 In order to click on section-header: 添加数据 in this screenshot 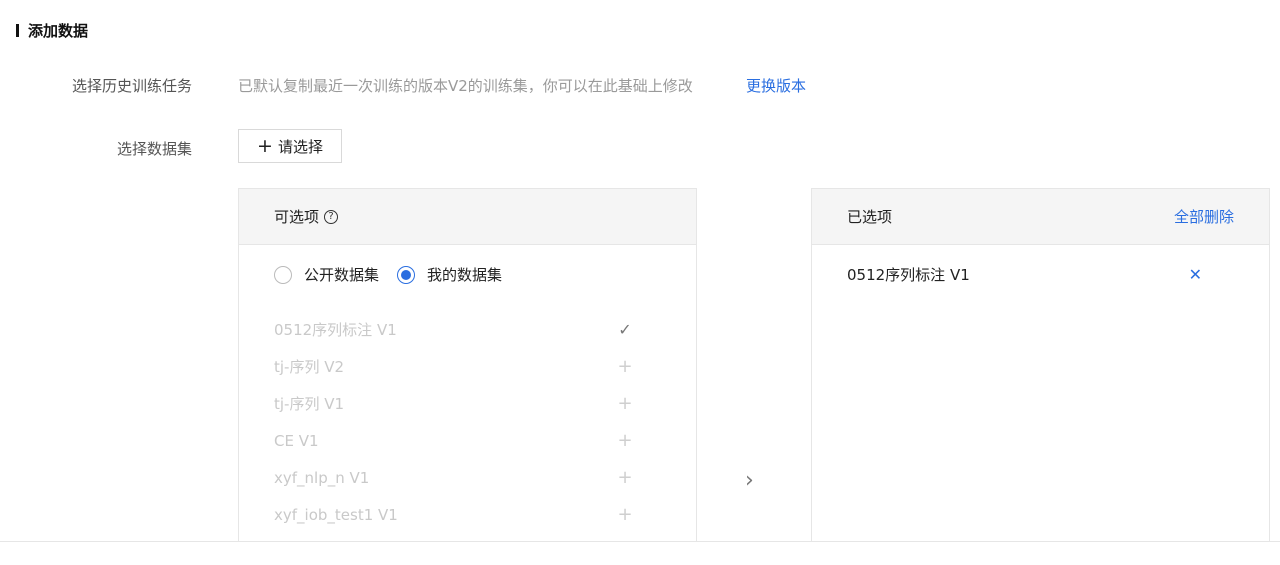, I will do `click(52, 30)`.